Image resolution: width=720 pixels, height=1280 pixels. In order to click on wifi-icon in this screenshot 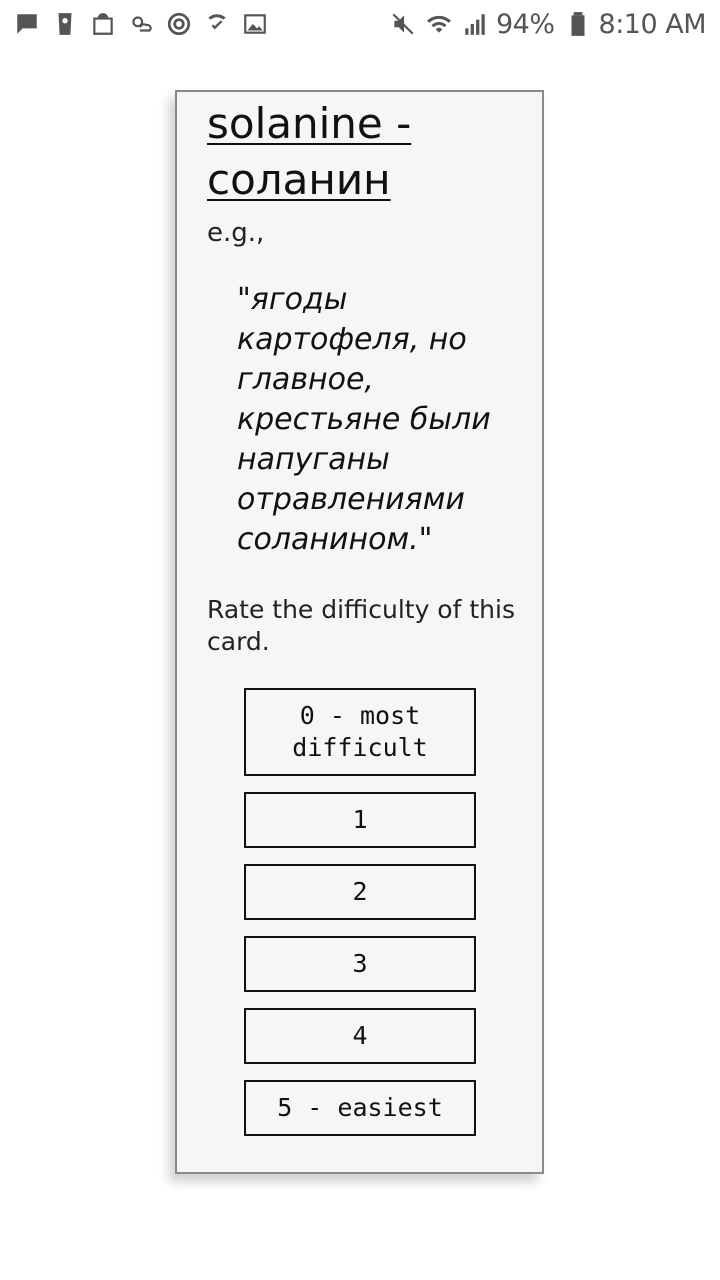, I will do `click(439, 24)`.